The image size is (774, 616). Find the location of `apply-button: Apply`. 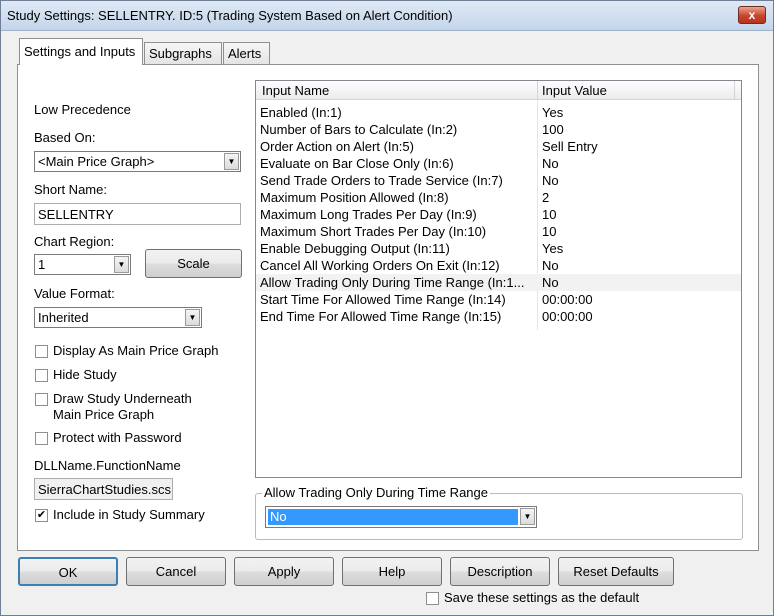

apply-button: Apply is located at coordinates (284, 571).